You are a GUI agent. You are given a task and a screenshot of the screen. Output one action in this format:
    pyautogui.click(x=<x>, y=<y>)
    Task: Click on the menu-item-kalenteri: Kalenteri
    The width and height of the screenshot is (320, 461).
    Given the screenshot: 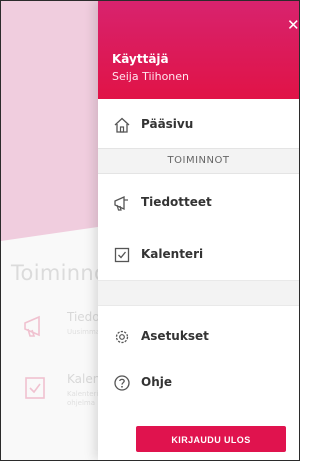 What is the action you would take?
    pyautogui.click(x=198, y=255)
    